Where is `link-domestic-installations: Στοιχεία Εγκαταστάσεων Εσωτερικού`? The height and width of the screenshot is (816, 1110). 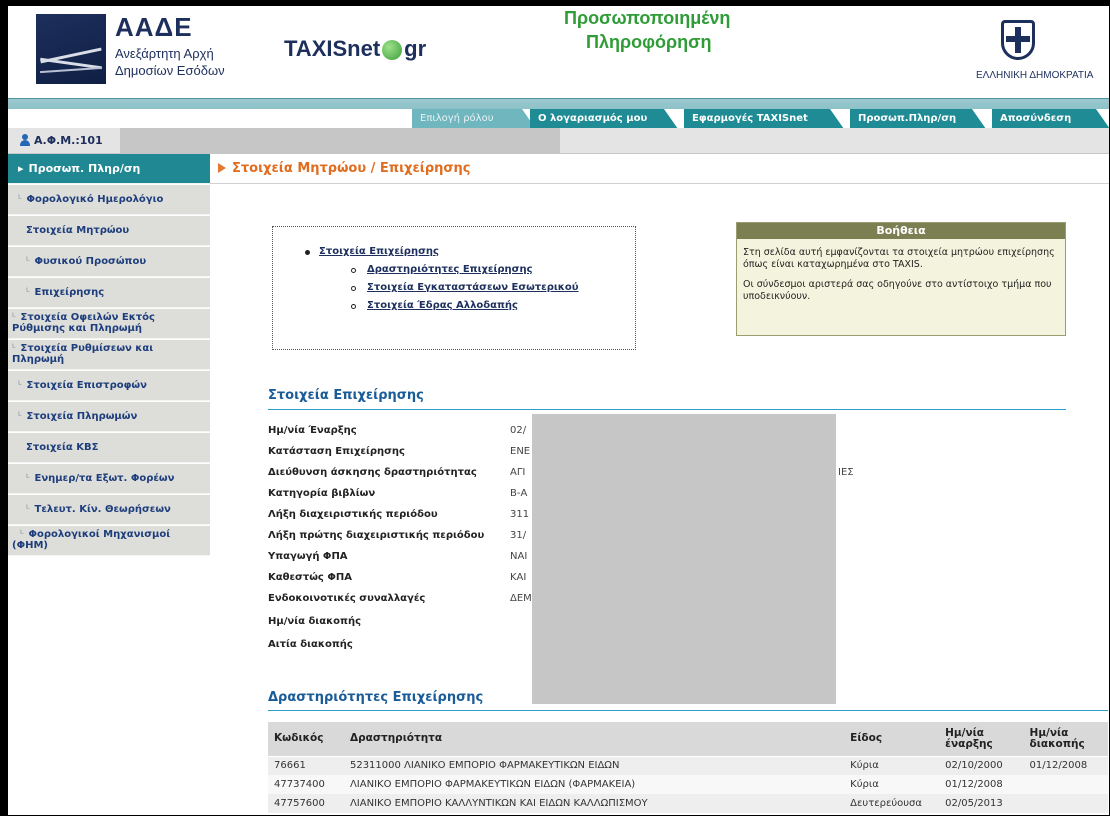
link-domestic-installations: Στοιχεία Εγκαταστάσεων Εσωτερικού is located at coordinates (473, 287).